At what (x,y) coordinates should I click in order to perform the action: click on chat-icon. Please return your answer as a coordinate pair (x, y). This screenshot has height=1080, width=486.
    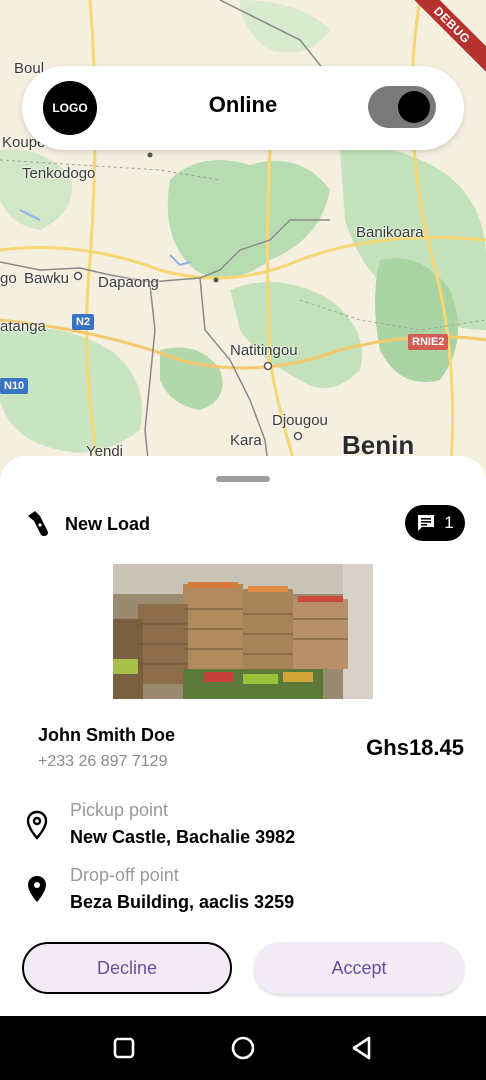
    Looking at the image, I should click on (426, 523).